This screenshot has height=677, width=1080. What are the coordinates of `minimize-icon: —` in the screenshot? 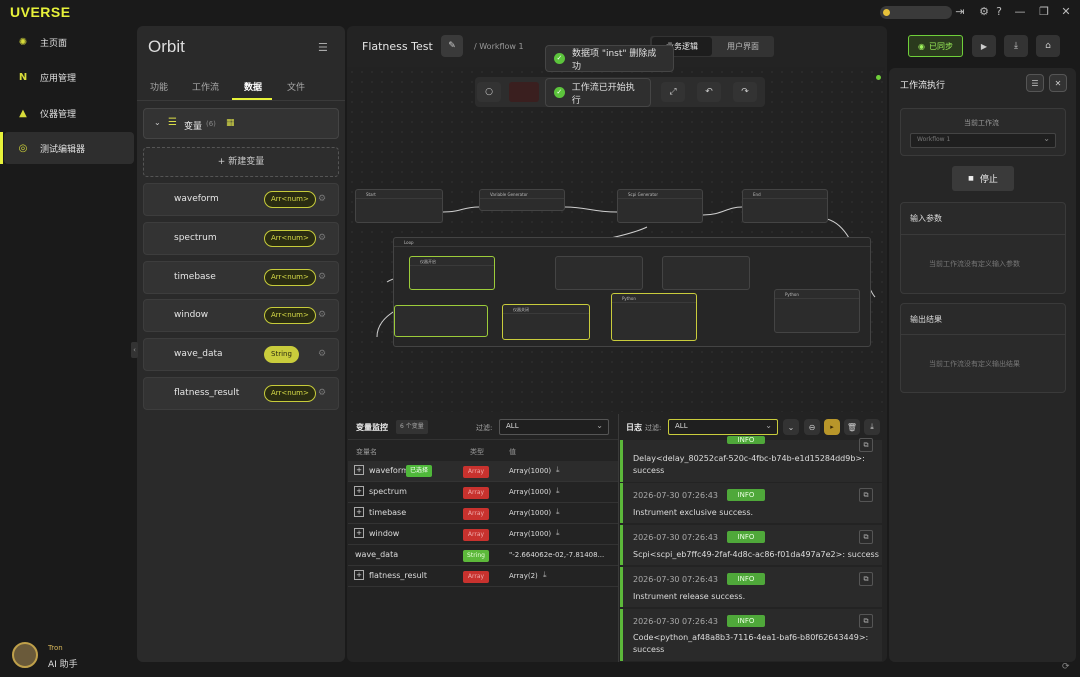 It's located at (1020, 12).